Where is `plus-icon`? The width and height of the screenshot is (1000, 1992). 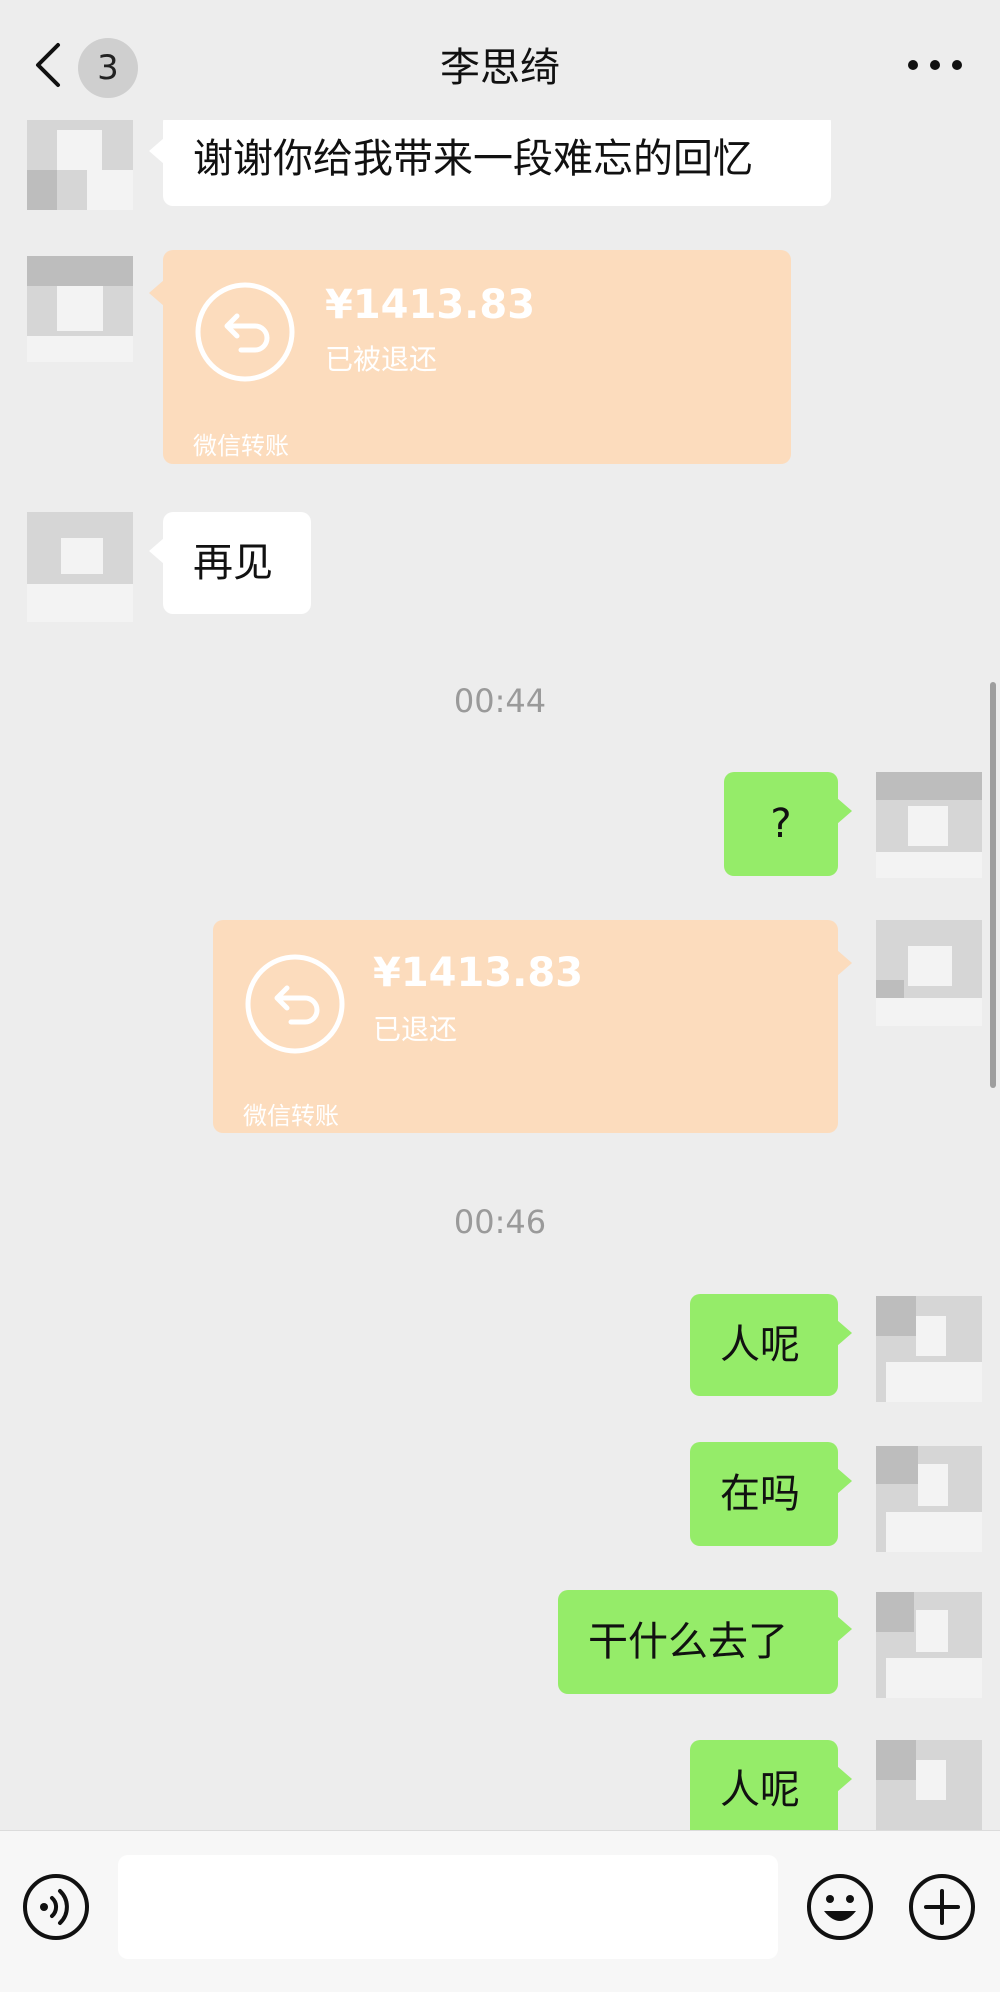 plus-icon is located at coordinates (942, 1907).